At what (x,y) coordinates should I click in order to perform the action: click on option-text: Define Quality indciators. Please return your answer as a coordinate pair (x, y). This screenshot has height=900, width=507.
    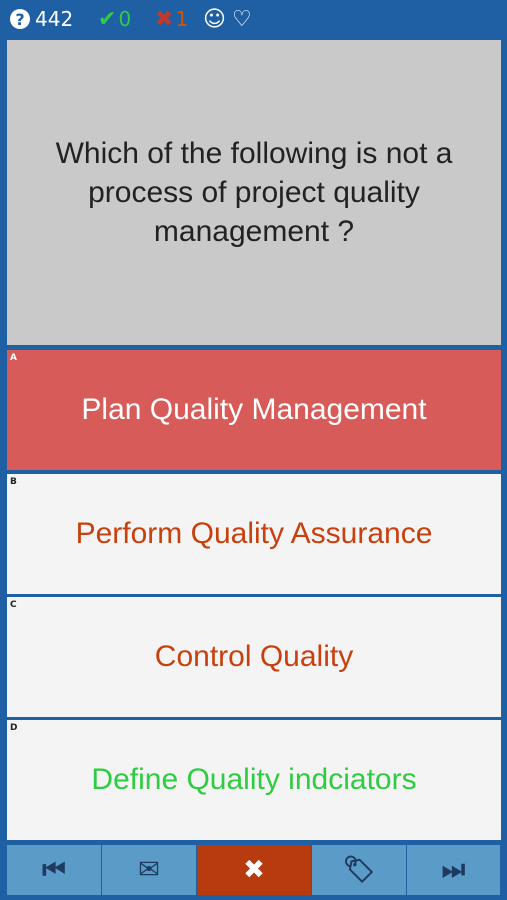
    Looking at the image, I should click on (254, 779).